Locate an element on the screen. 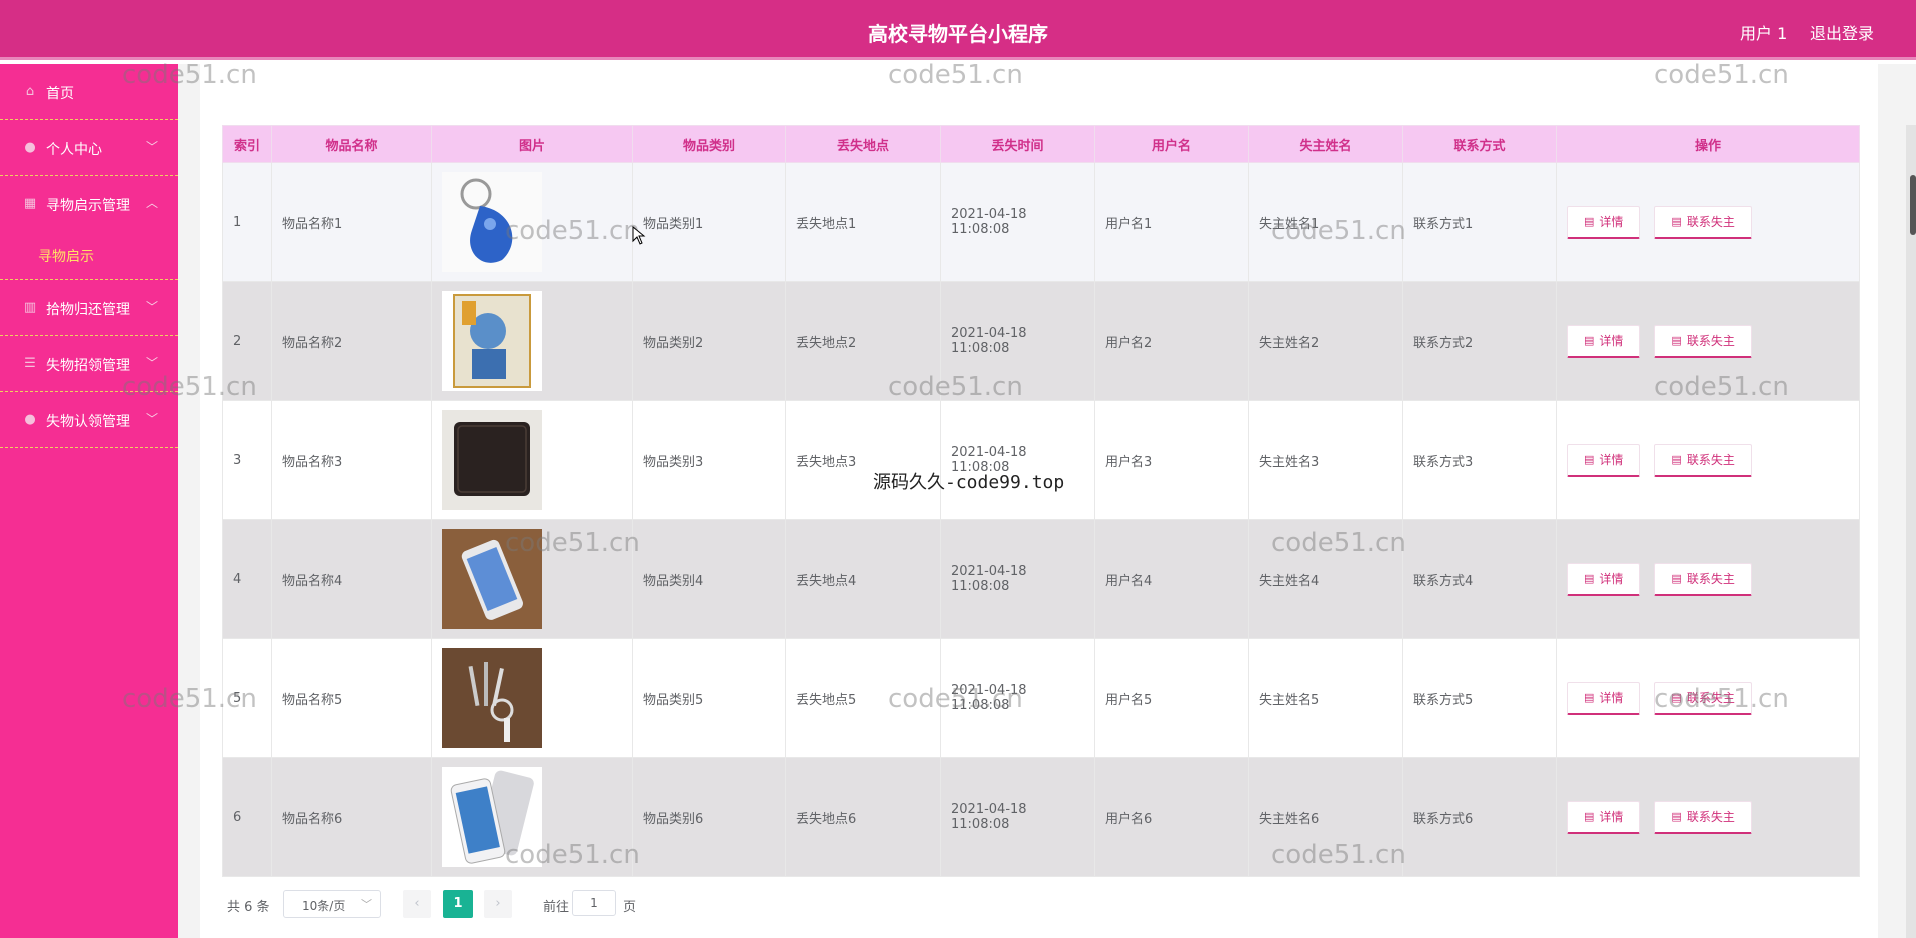 The height and width of the screenshot is (938, 1916). sidebar-item-label: 个人中心 is located at coordinates (74, 150).